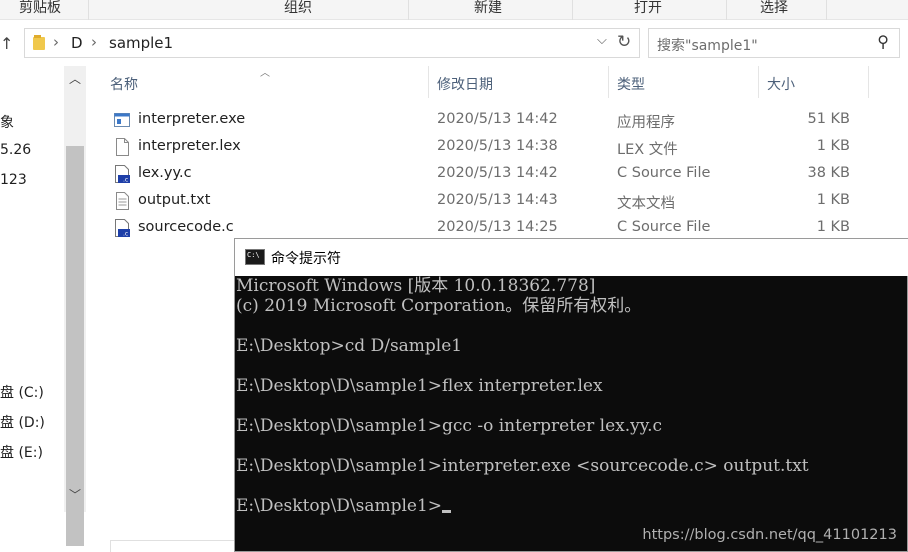 The width and height of the screenshot is (908, 552). What do you see at coordinates (416, 286) in the screenshot?
I see `terminal-line: Microsoft Windows [版本 10.0.18362.778]` at bounding box center [416, 286].